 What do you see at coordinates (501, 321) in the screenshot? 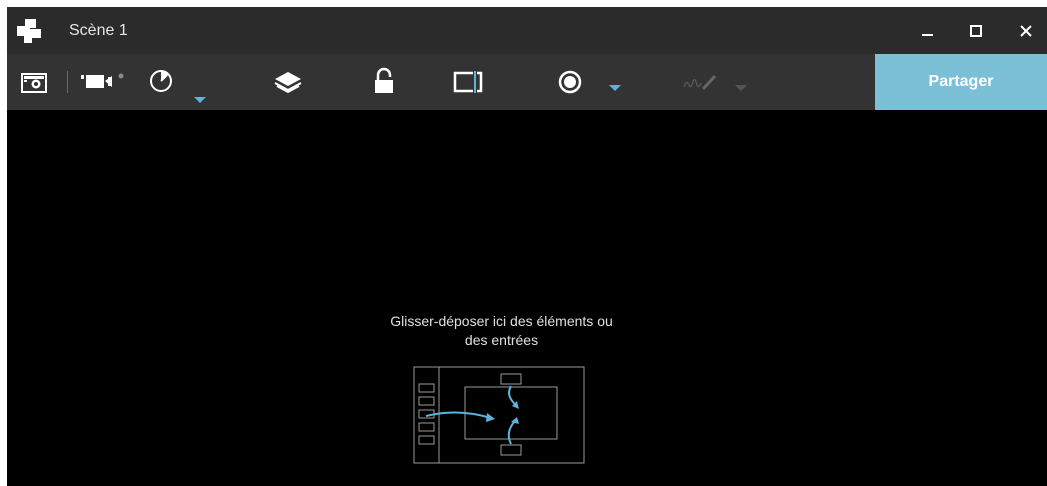
I see `drop-hint-line1: Glisser-déposer ici des éléments ou` at bounding box center [501, 321].